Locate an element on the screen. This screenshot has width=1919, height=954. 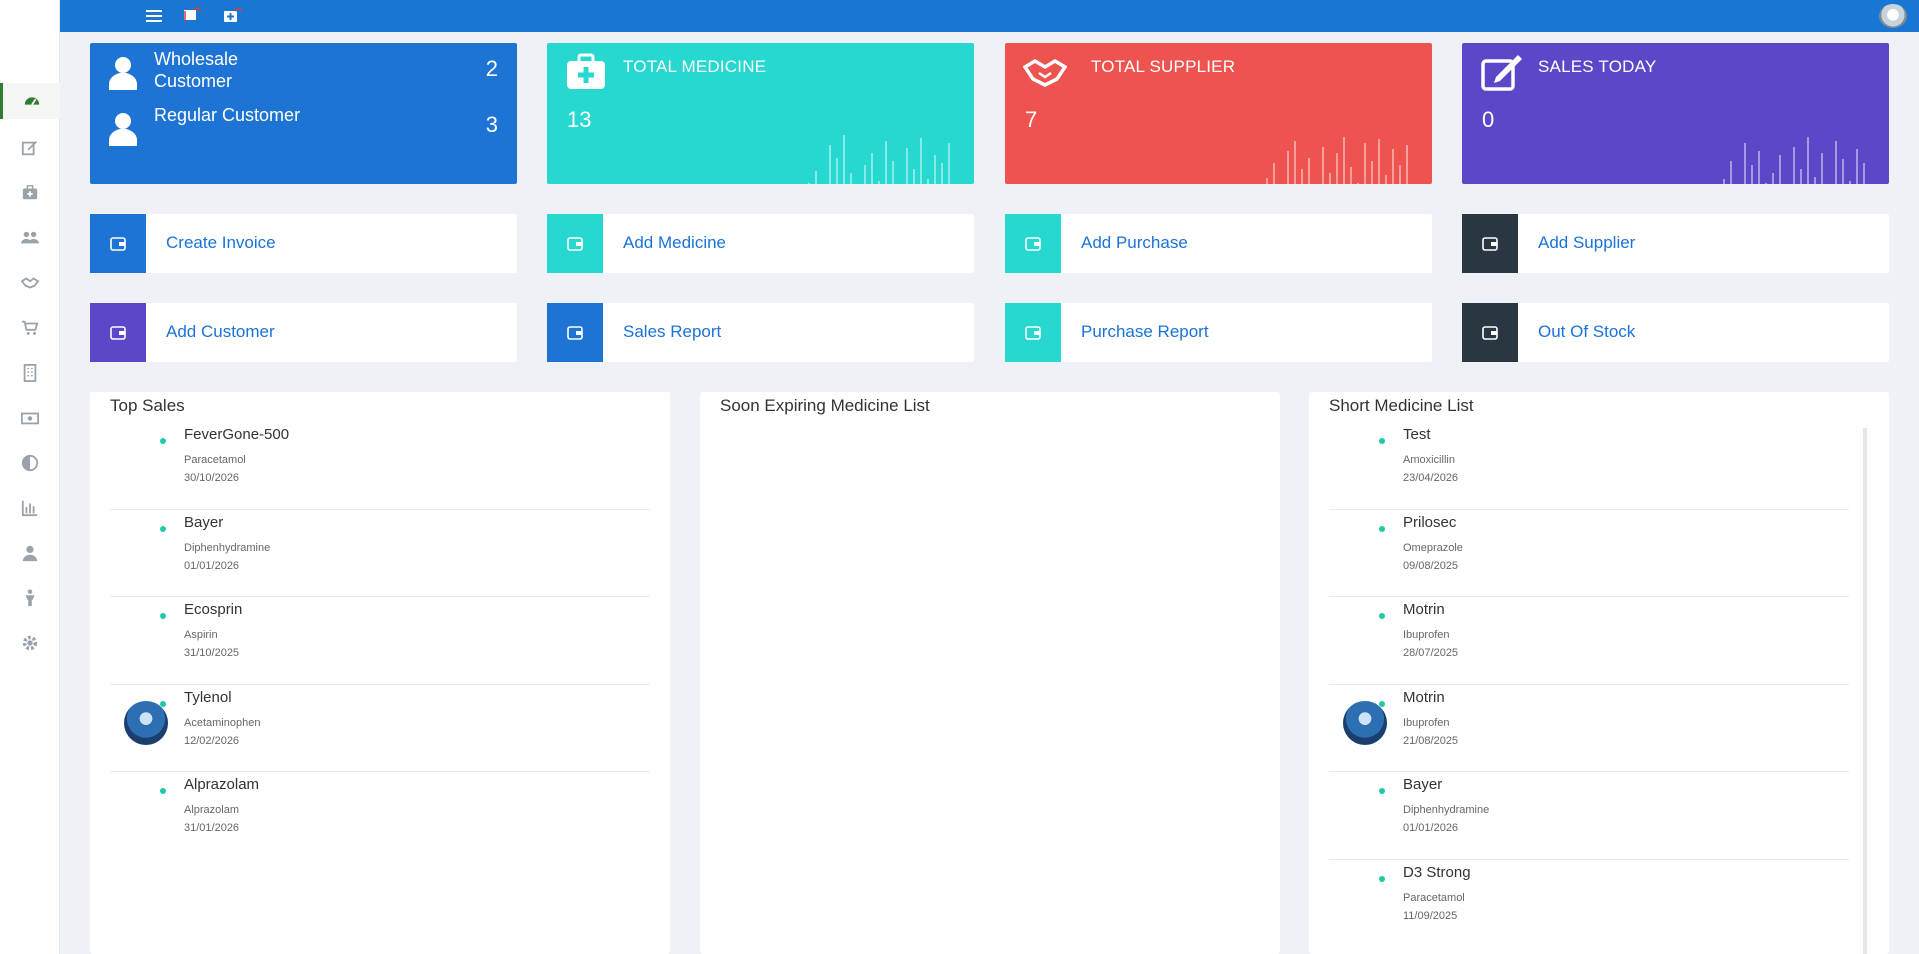
notification-medicine-button is located at coordinates (232, 16).